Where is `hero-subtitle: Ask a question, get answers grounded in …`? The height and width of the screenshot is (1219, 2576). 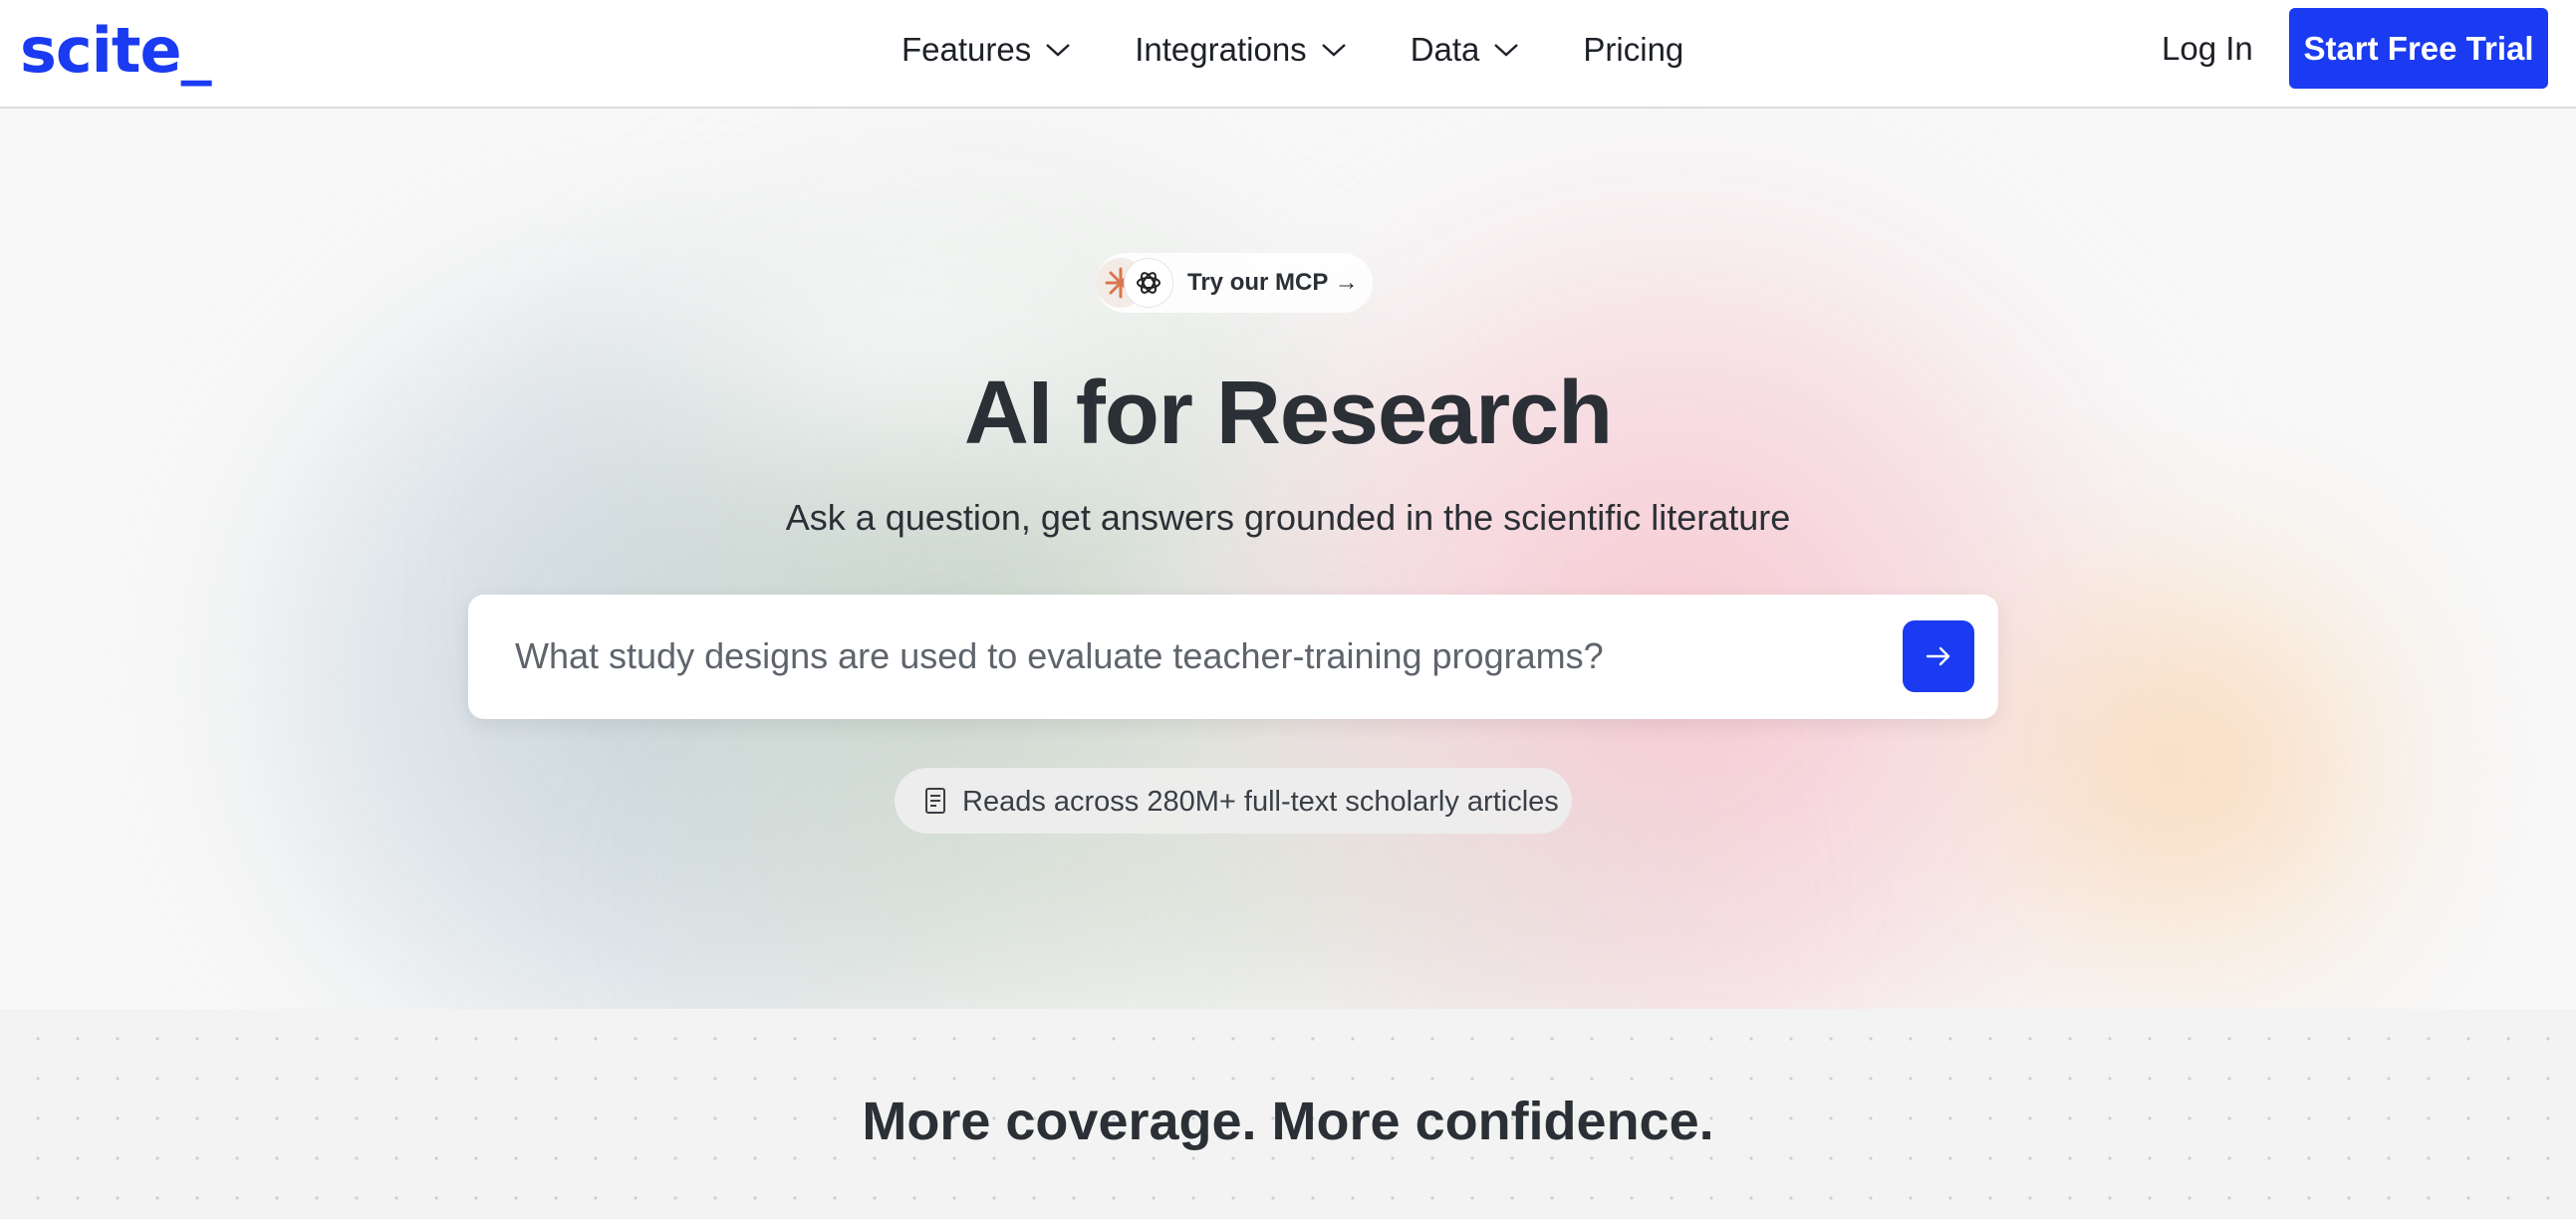
hero-subtitle: Ask a question, get answers grounded in … is located at coordinates (1288, 517).